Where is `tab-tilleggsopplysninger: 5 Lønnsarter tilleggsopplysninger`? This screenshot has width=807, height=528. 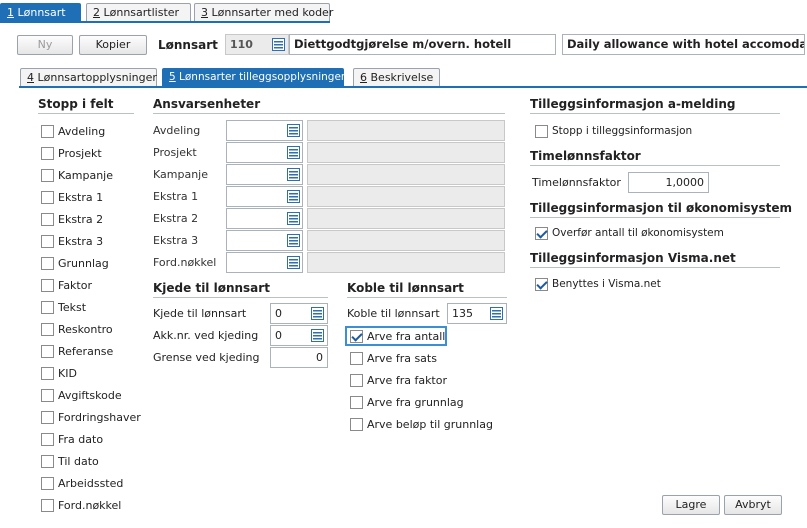
tab-tilleggsopplysninger: 5 Lønnsarter tilleggsopplysninger is located at coordinates (254, 77).